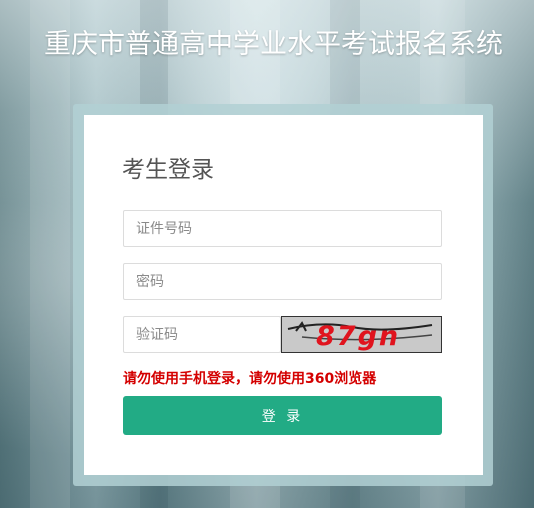  Describe the element at coordinates (282, 228) in the screenshot. I see `id-number-input` at that location.